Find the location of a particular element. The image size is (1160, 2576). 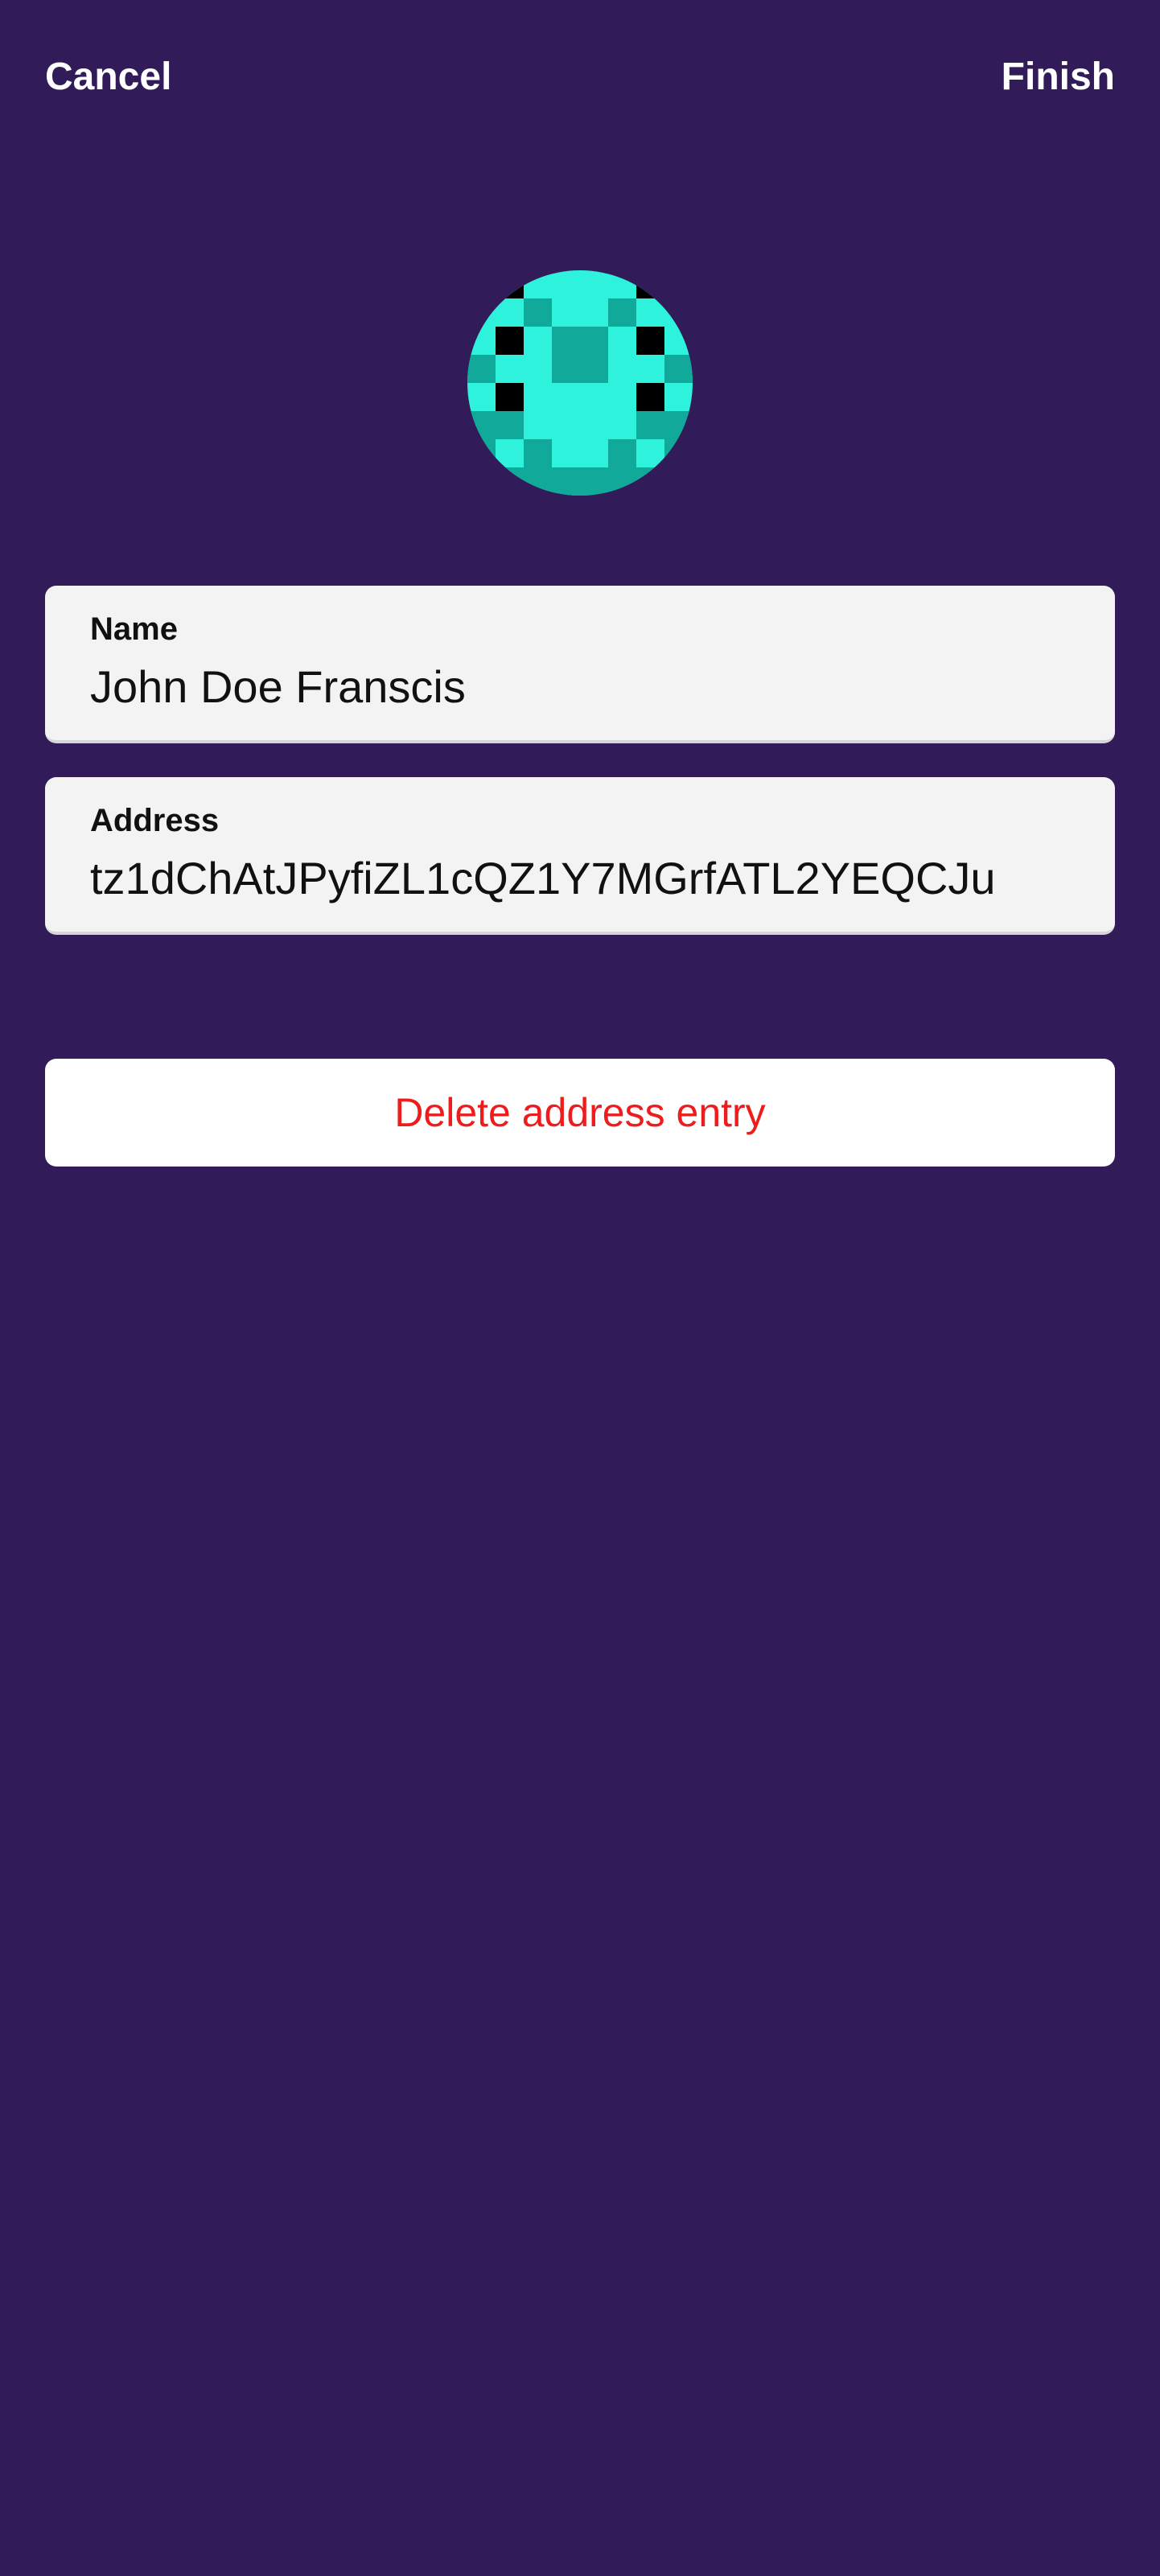

finish-button: Finish is located at coordinates (1058, 77).